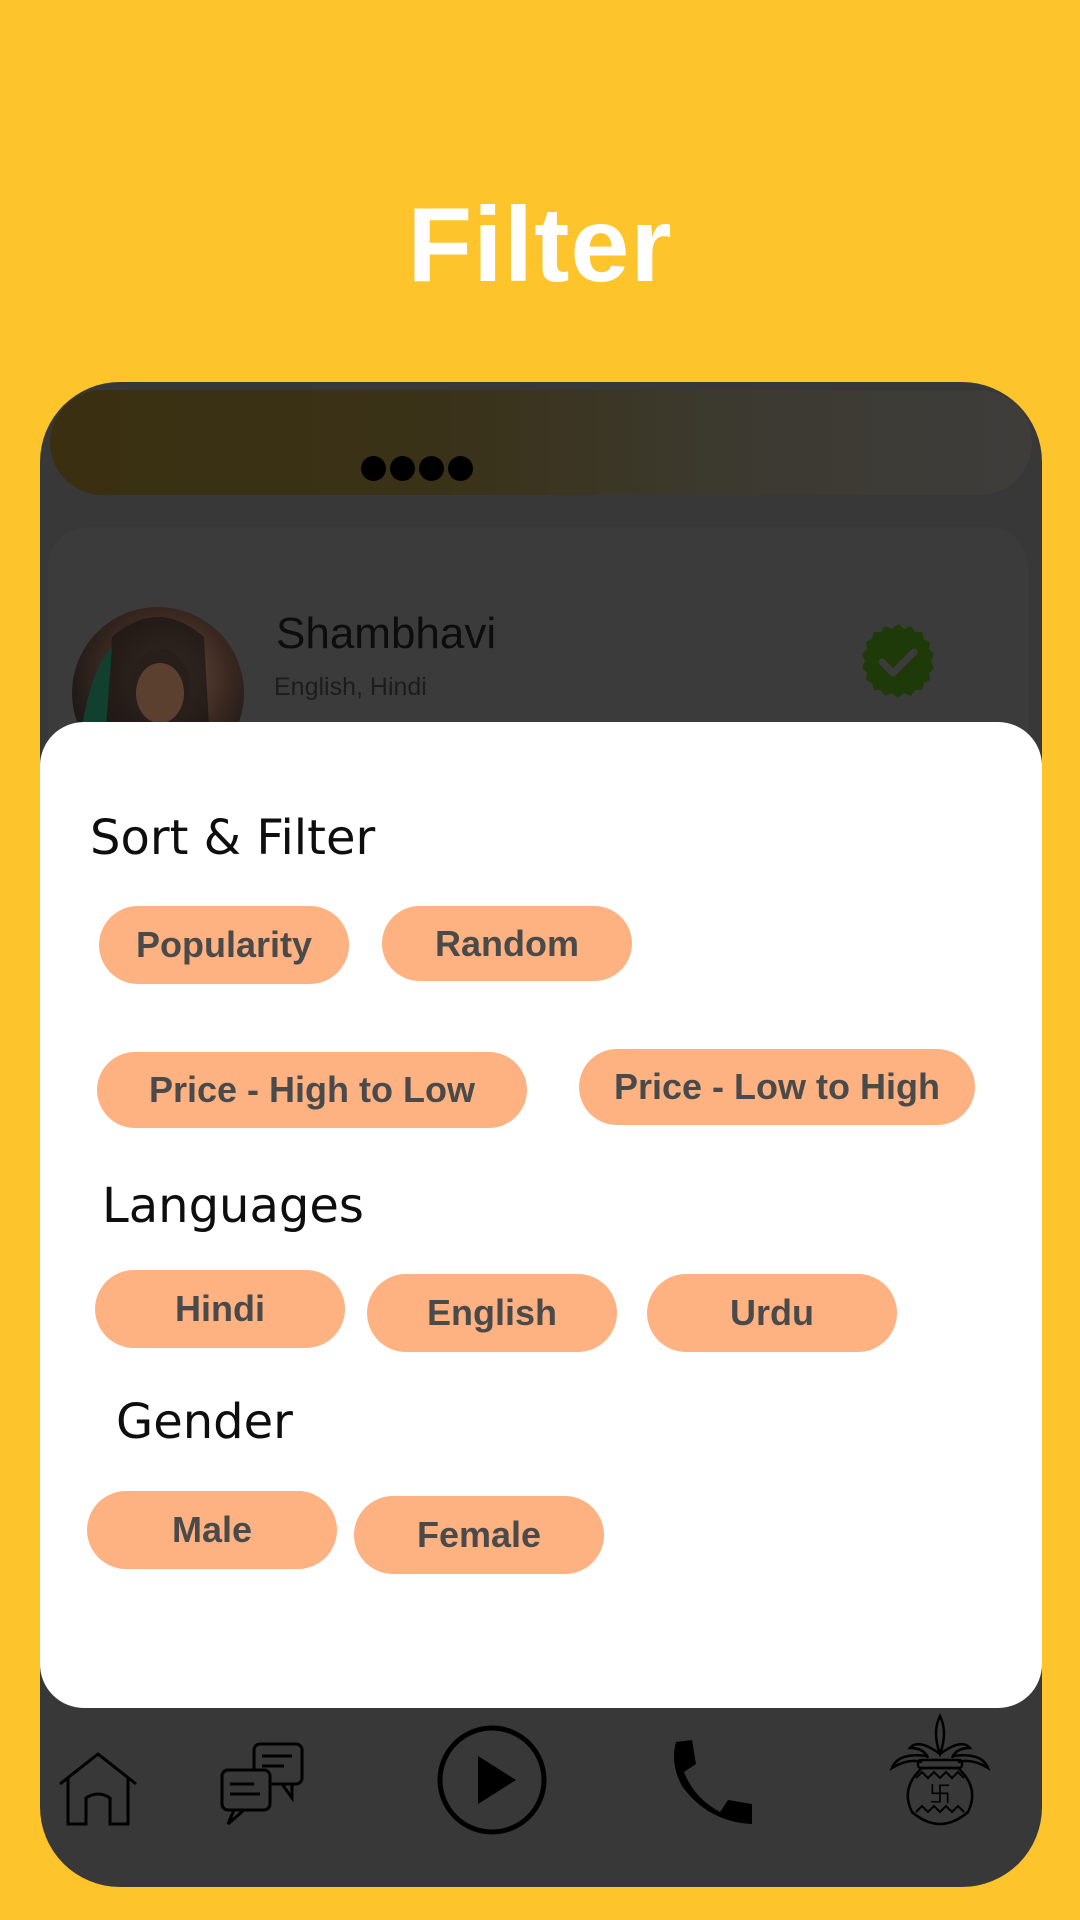 The width and height of the screenshot is (1080, 1920). What do you see at coordinates (312, 1090) in the screenshot?
I see `chip-price-high-to-low: Price - High to Low` at bounding box center [312, 1090].